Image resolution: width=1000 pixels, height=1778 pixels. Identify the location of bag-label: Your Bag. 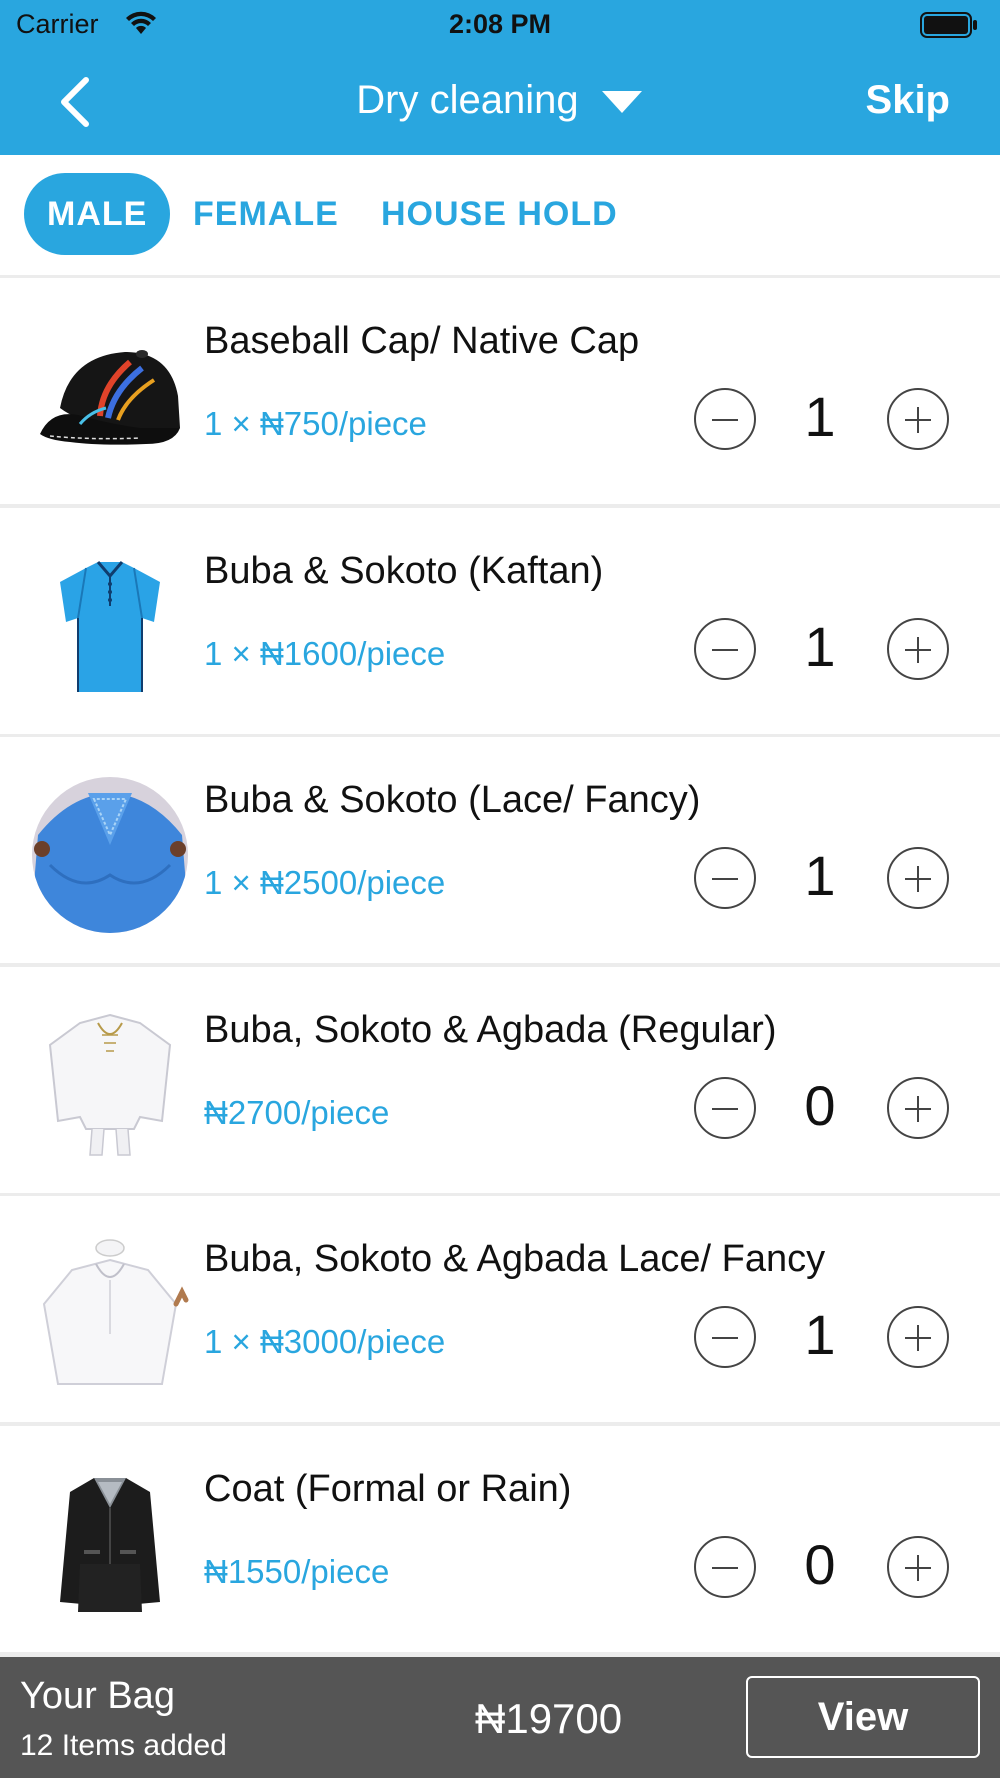
(97, 1696).